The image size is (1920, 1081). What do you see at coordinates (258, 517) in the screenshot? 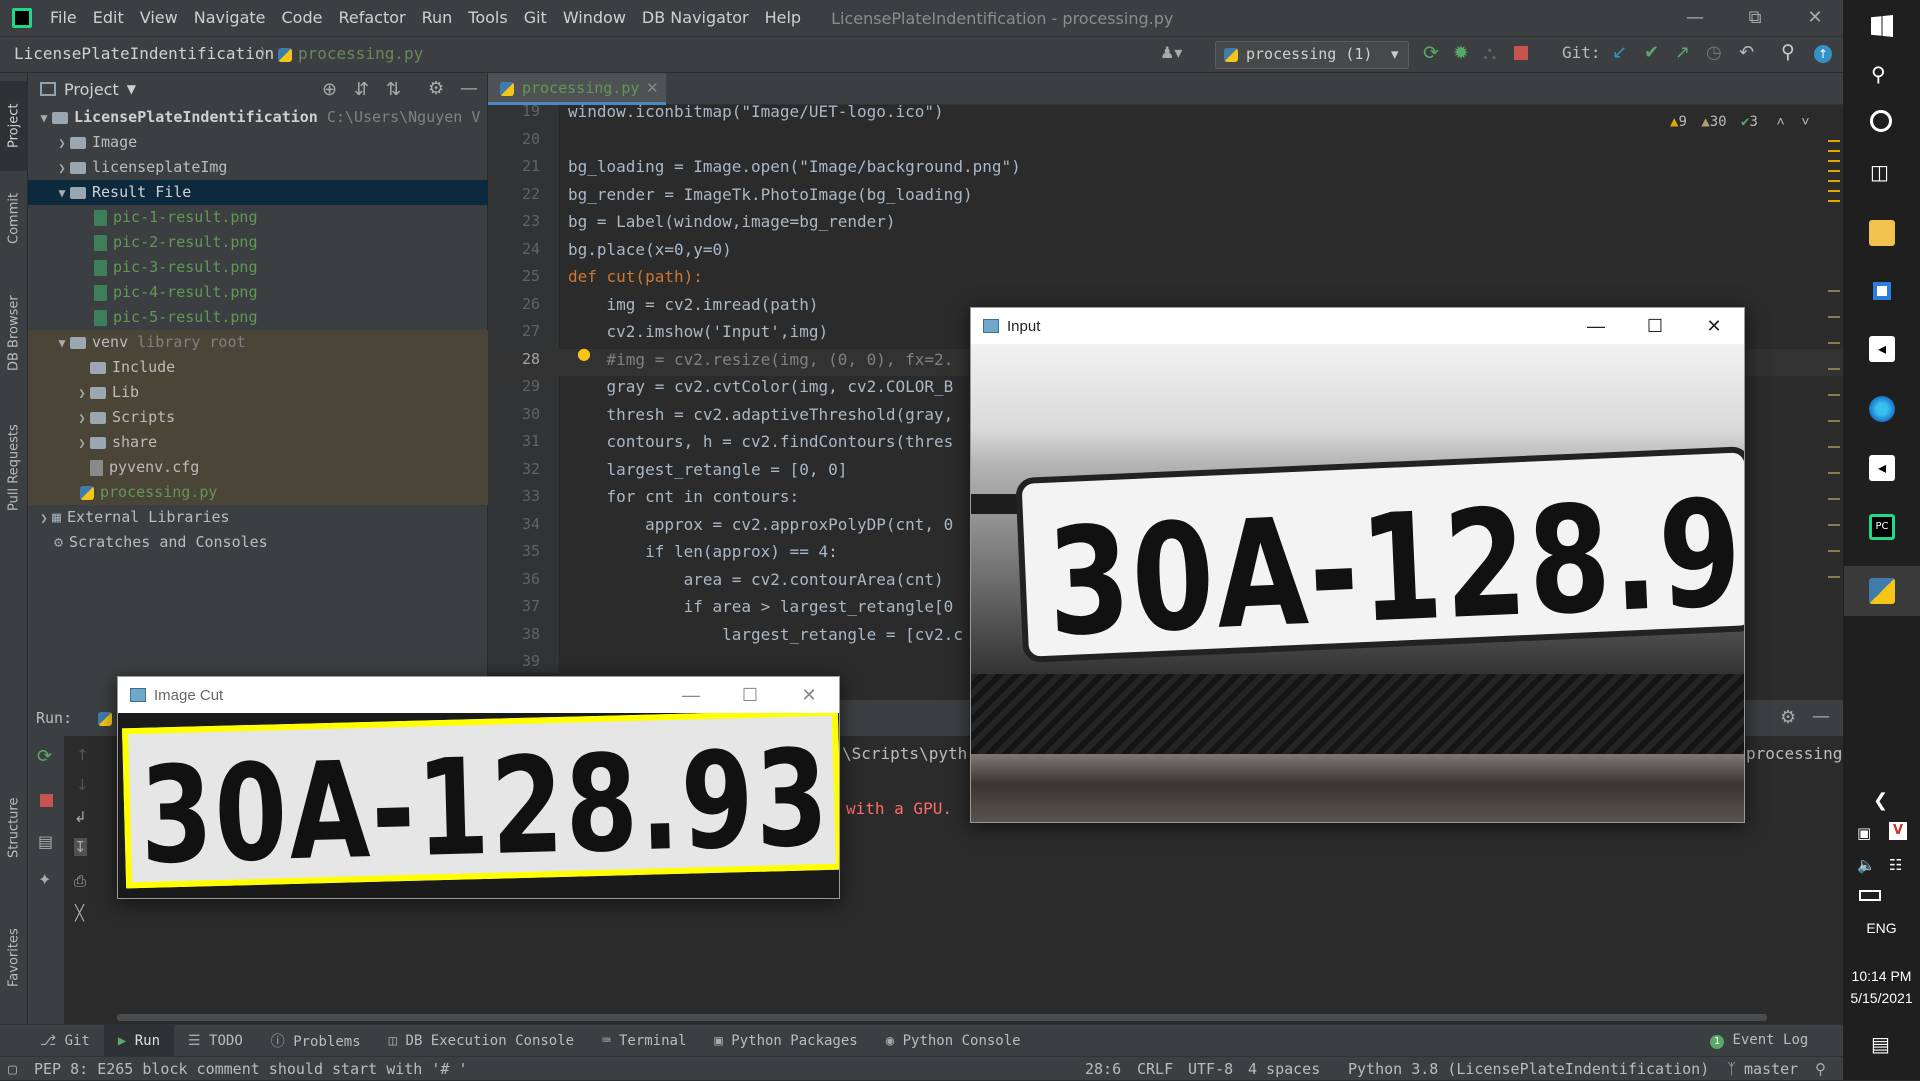
I see `tree-item-external-libraries: ❯ ▦ External Libraries` at bounding box center [258, 517].